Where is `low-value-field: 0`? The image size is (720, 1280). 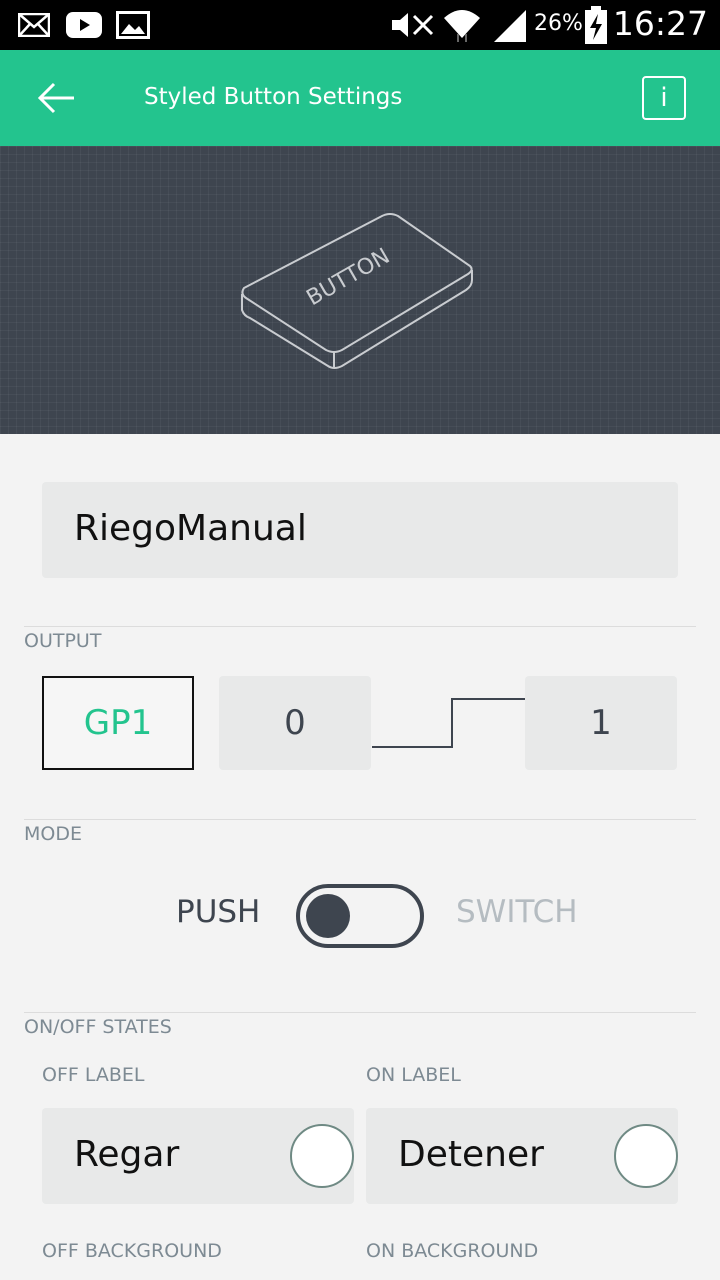
low-value-field: 0 is located at coordinates (295, 723).